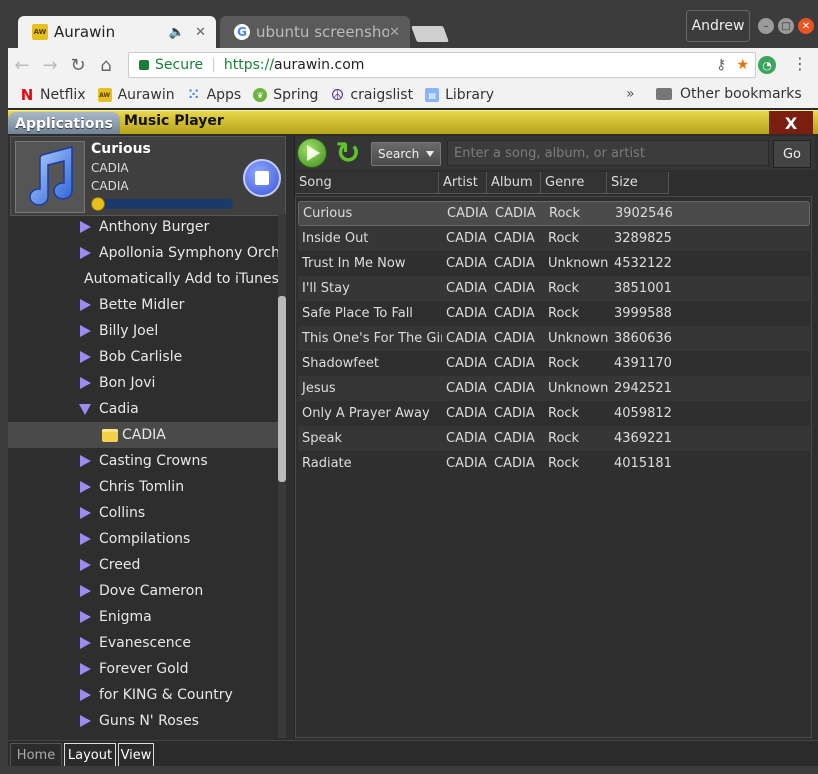 The width and height of the screenshot is (818, 774). What do you see at coordinates (143, 539) in the screenshot?
I see `tree-item: Compilations` at bounding box center [143, 539].